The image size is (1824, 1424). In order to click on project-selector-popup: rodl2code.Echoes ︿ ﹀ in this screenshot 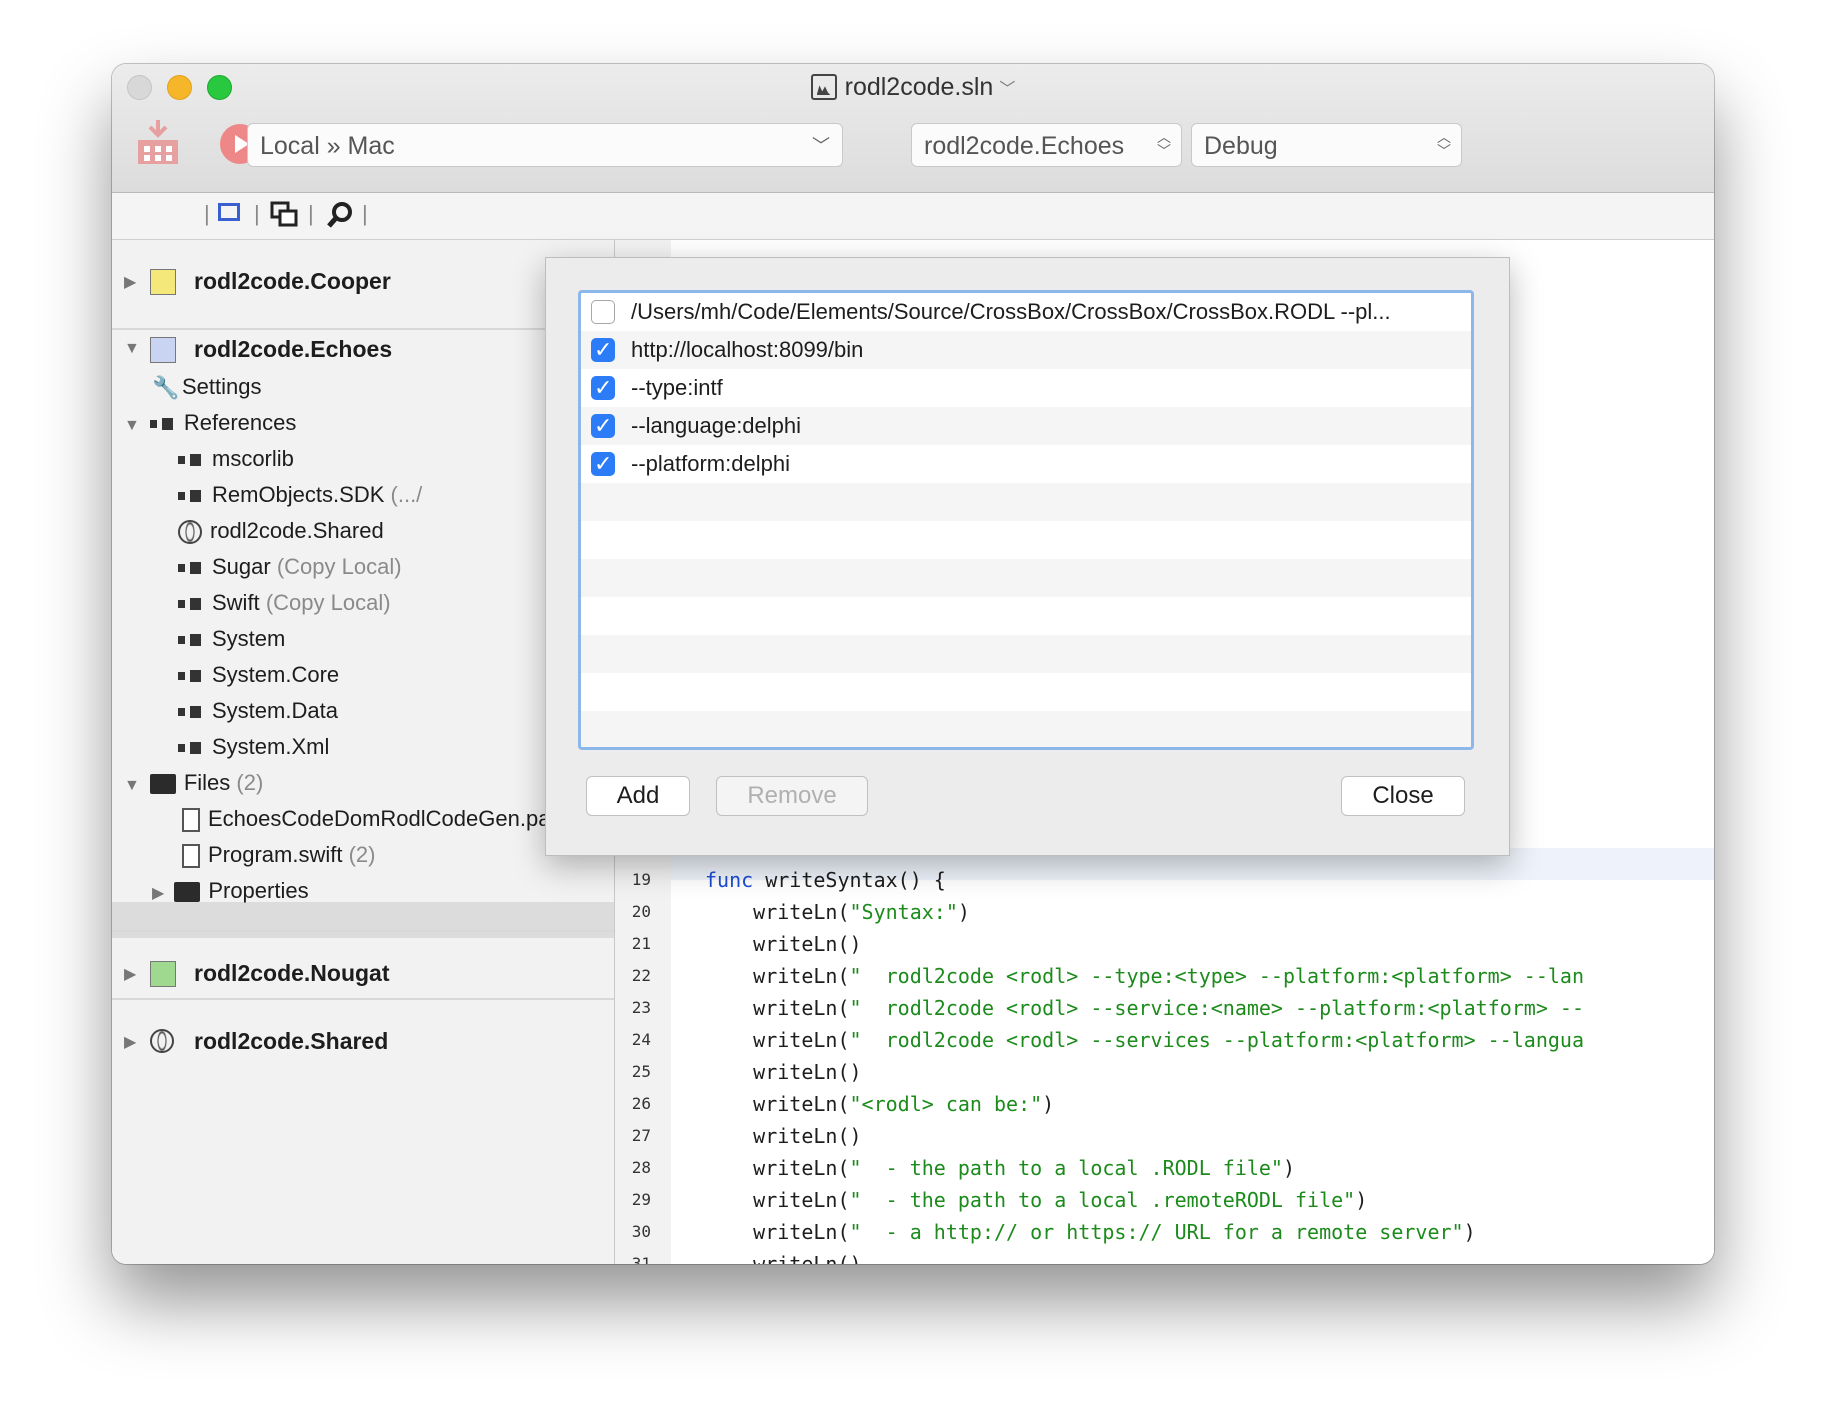, I will do `click(1046, 145)`.